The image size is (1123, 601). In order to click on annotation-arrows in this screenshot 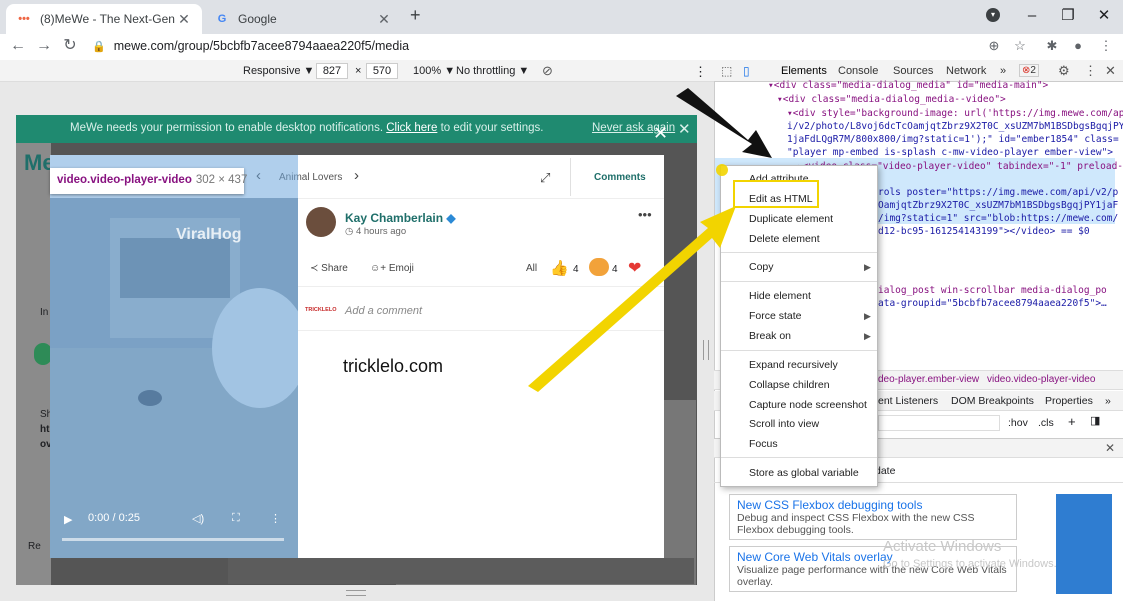, I will do `click(650, 240)`.